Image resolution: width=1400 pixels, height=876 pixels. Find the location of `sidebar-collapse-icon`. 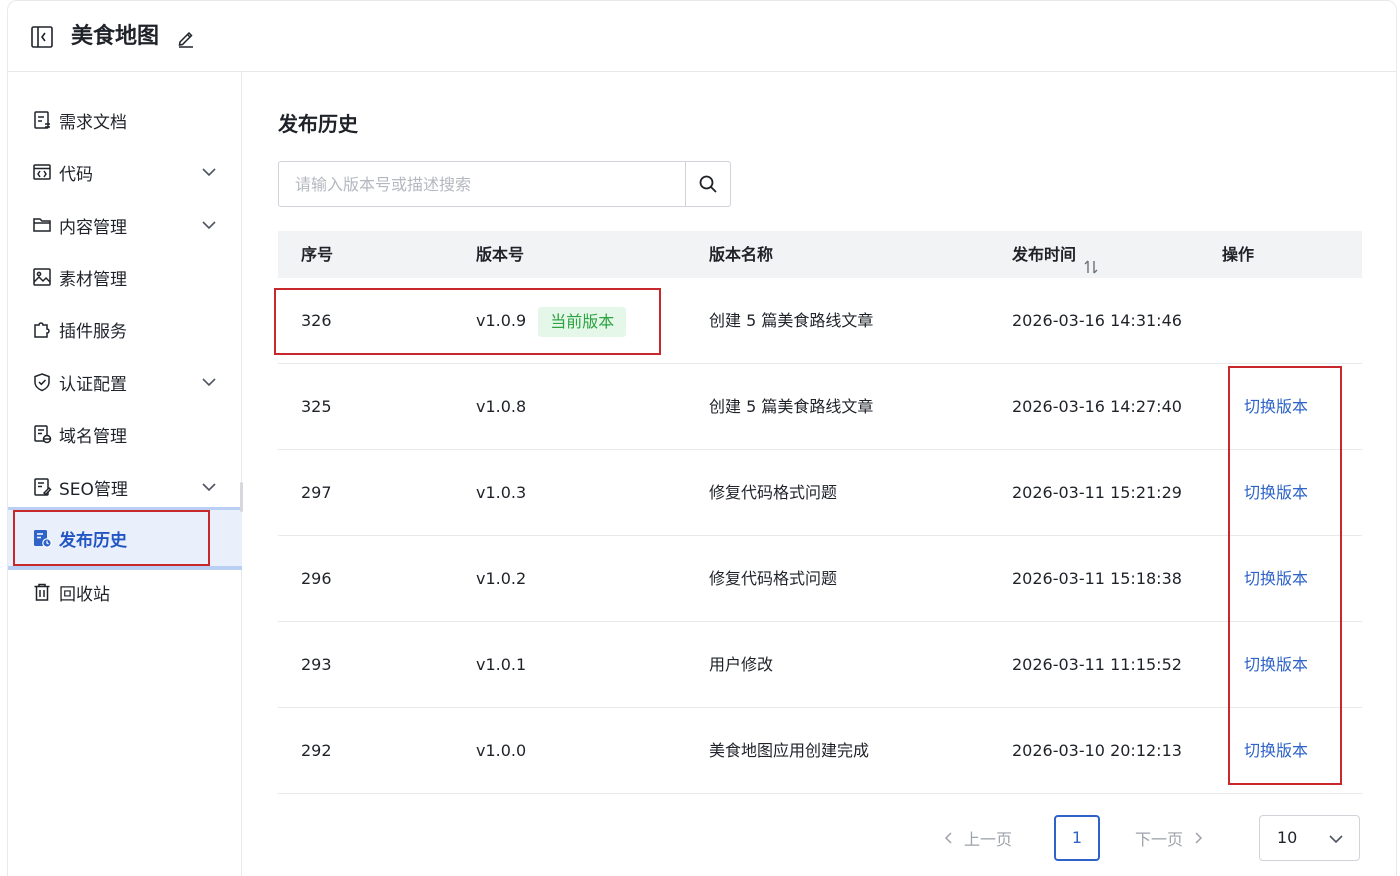

sidebar-collapse-icon is located at coordinates (42, 37).